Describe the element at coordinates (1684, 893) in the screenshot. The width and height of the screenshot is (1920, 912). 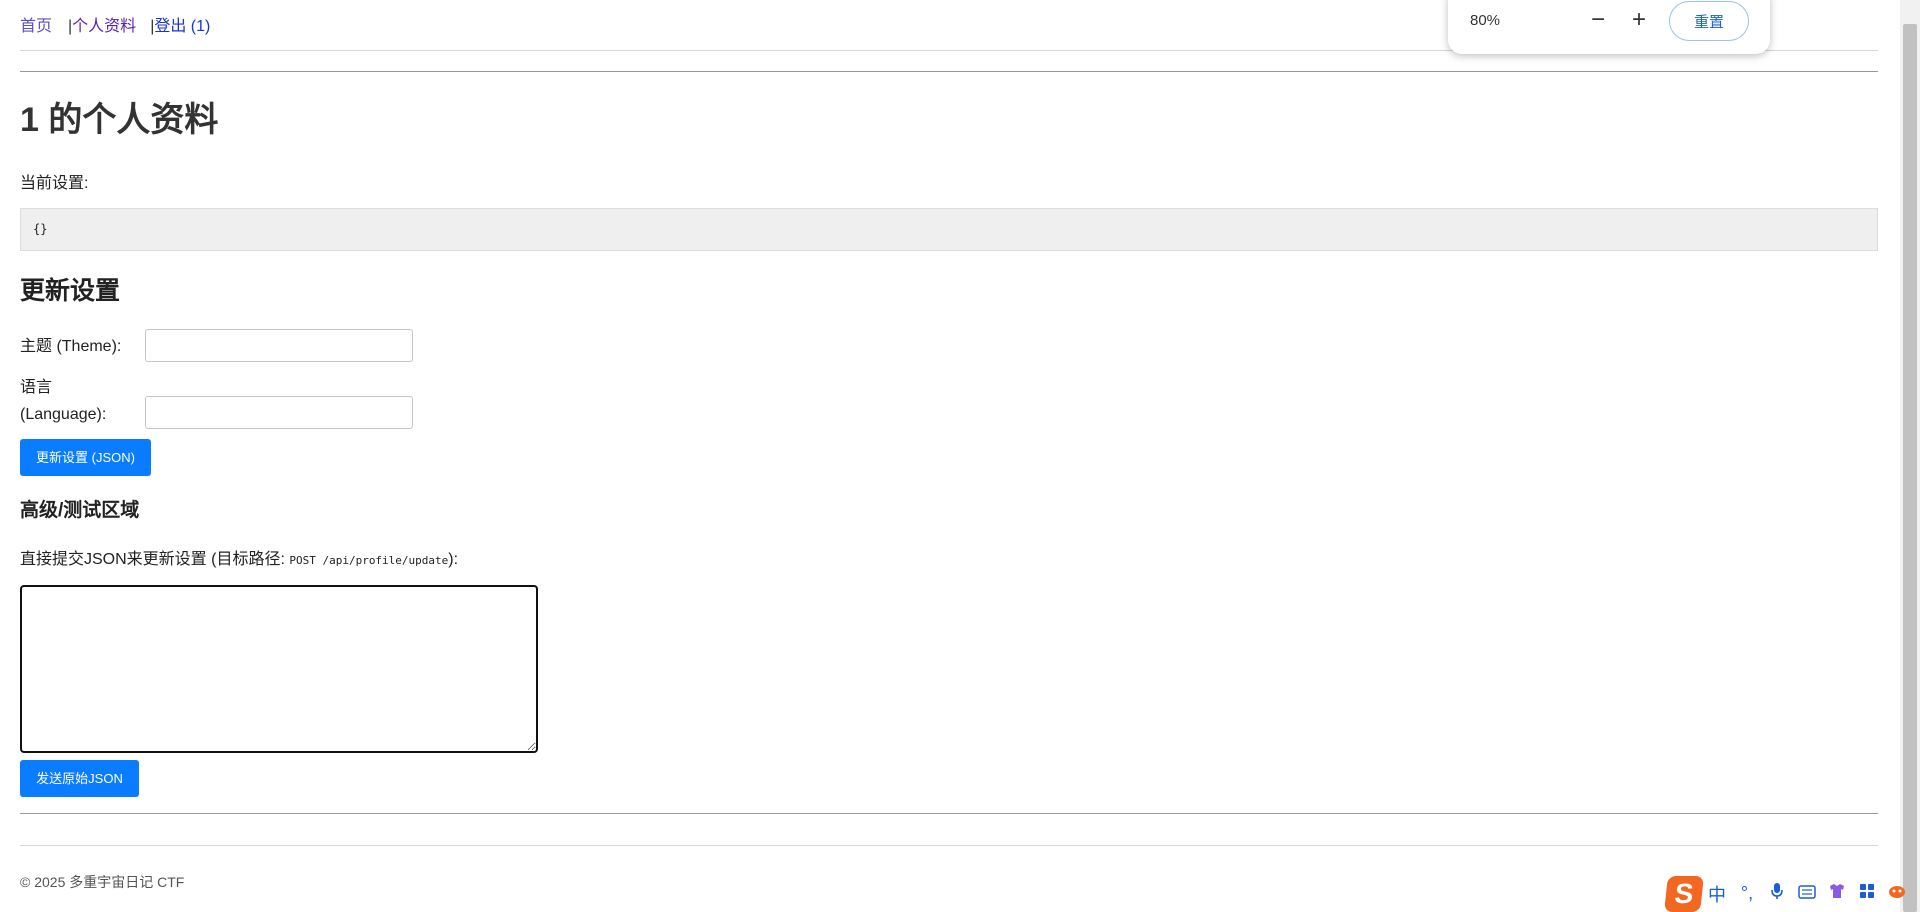
I see `sogou-logo-icon: S` at that location.